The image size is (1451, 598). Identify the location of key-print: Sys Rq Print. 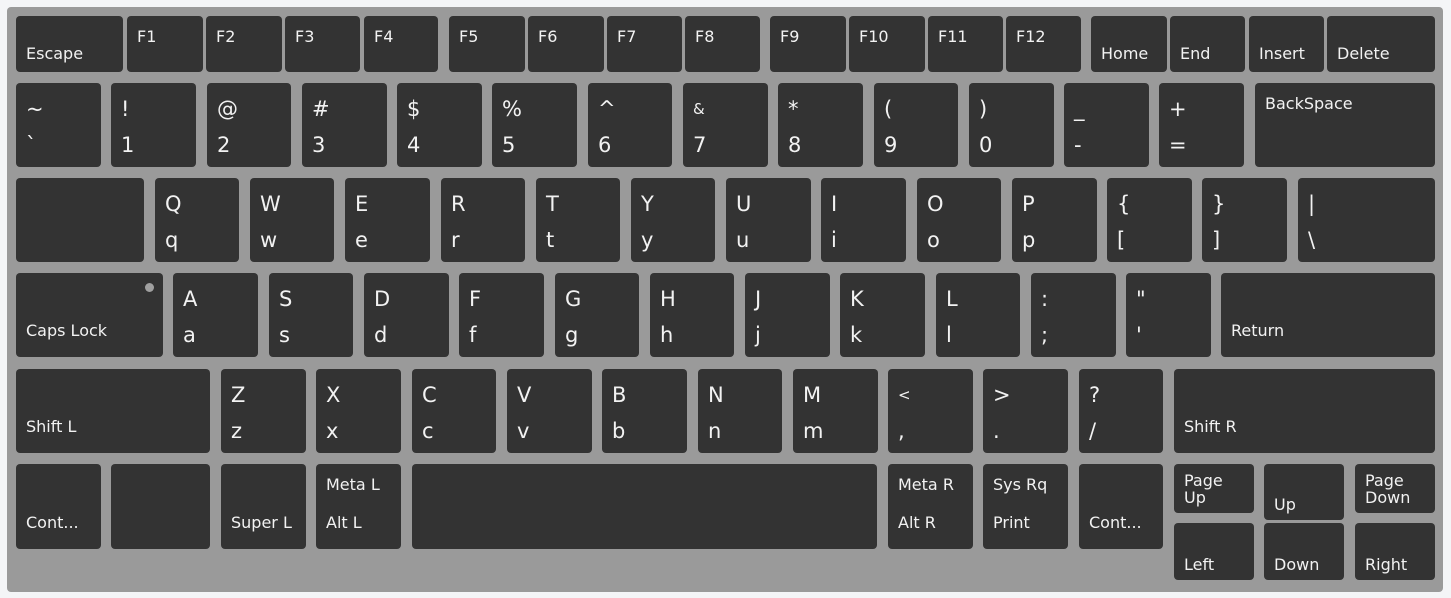
(1025, 506).